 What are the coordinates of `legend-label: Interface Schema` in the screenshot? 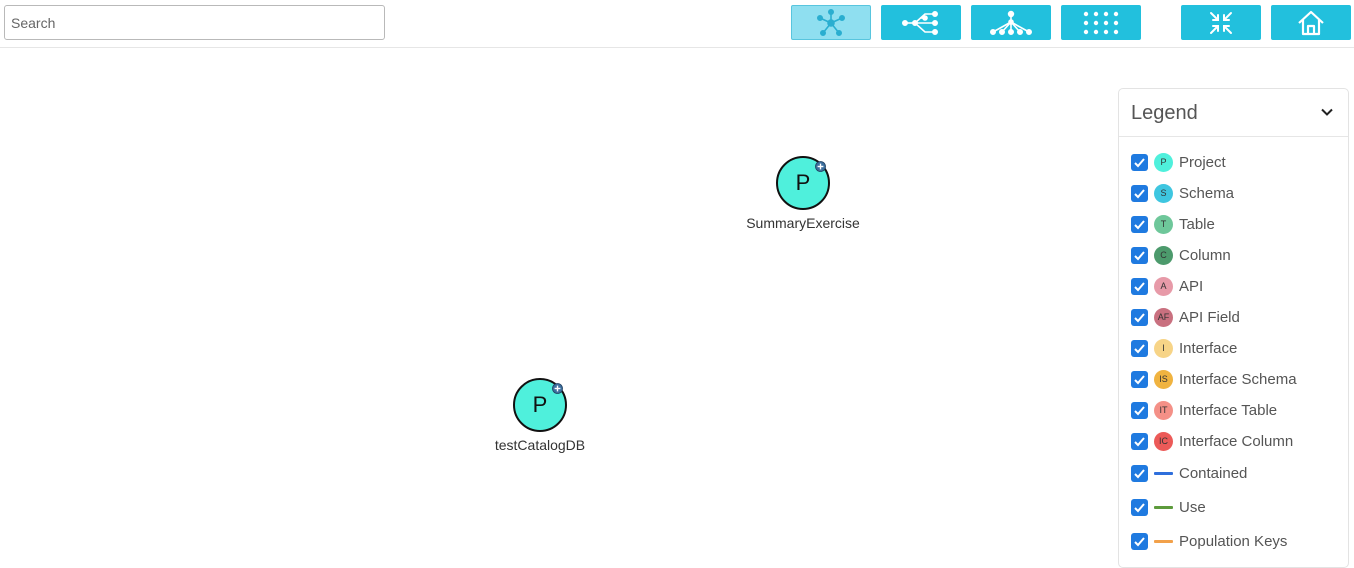 It's located at (1238, 379).